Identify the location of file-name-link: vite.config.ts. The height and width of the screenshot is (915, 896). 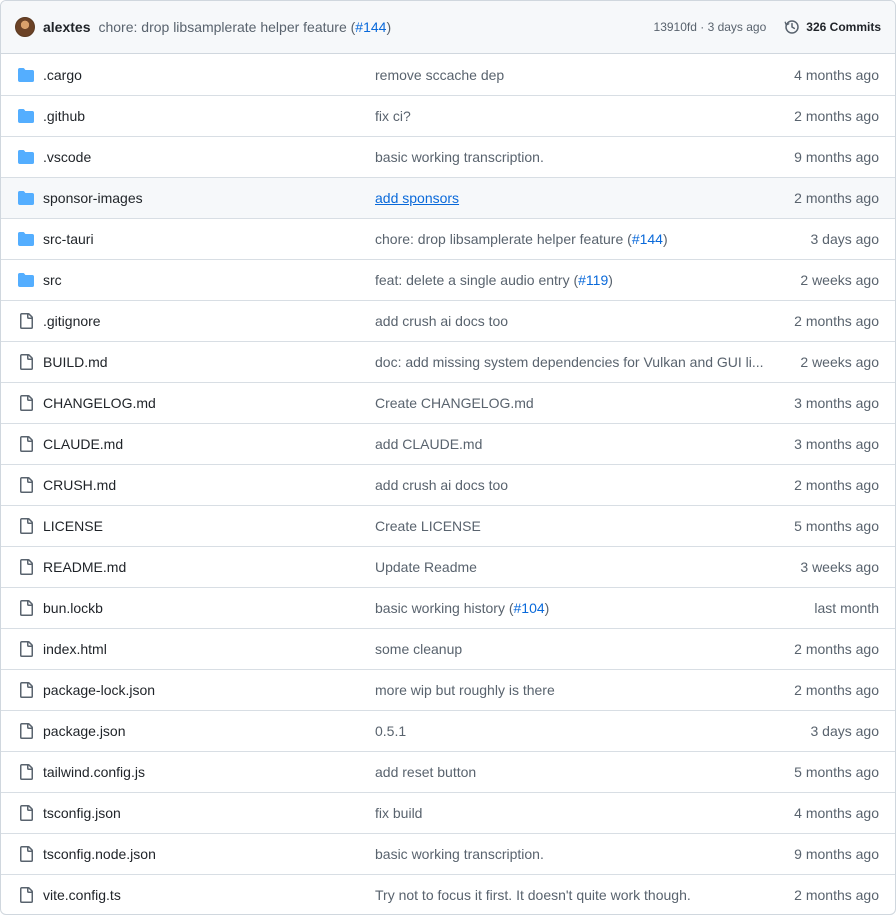
(209, 895).